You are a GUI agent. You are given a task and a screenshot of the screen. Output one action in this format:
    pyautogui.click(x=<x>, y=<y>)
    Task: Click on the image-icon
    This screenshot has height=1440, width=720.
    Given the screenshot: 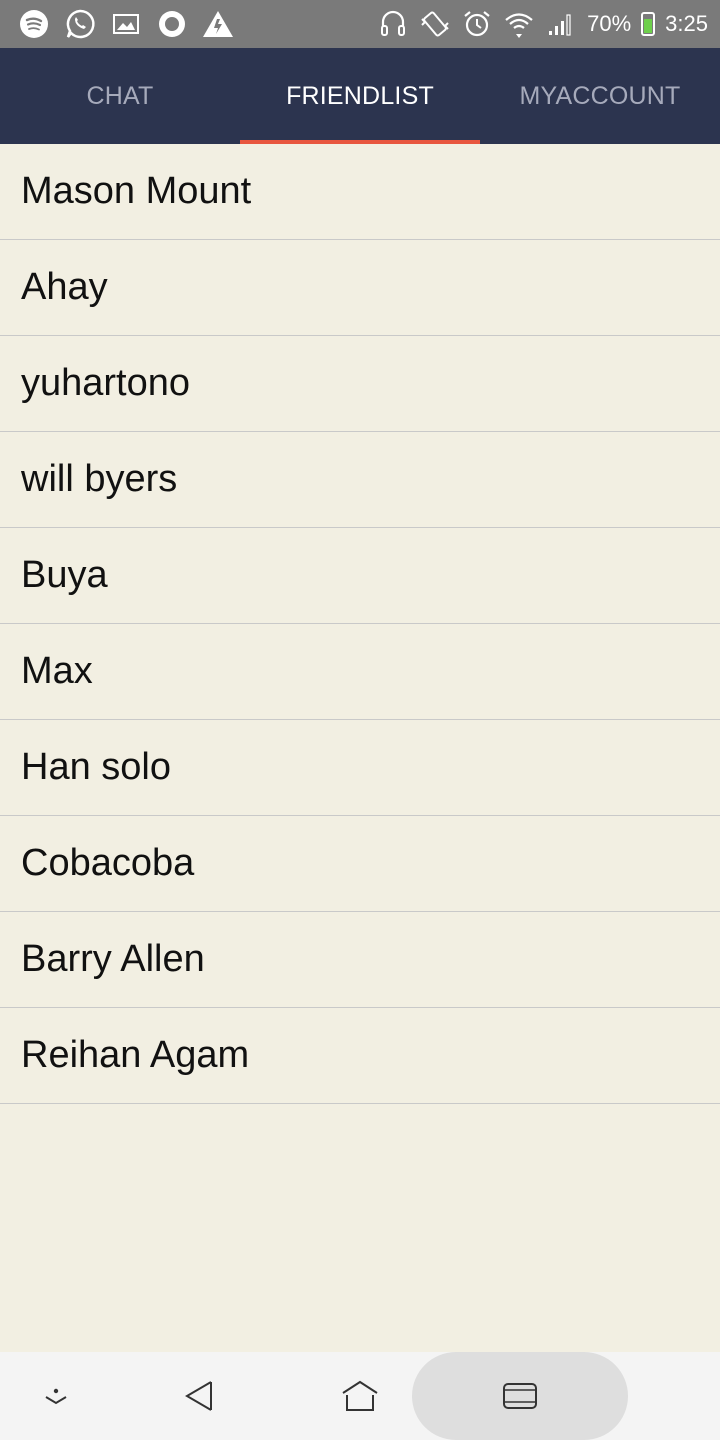 What is the action you would take?
    pyautogui.click(x=126, y=24)
    